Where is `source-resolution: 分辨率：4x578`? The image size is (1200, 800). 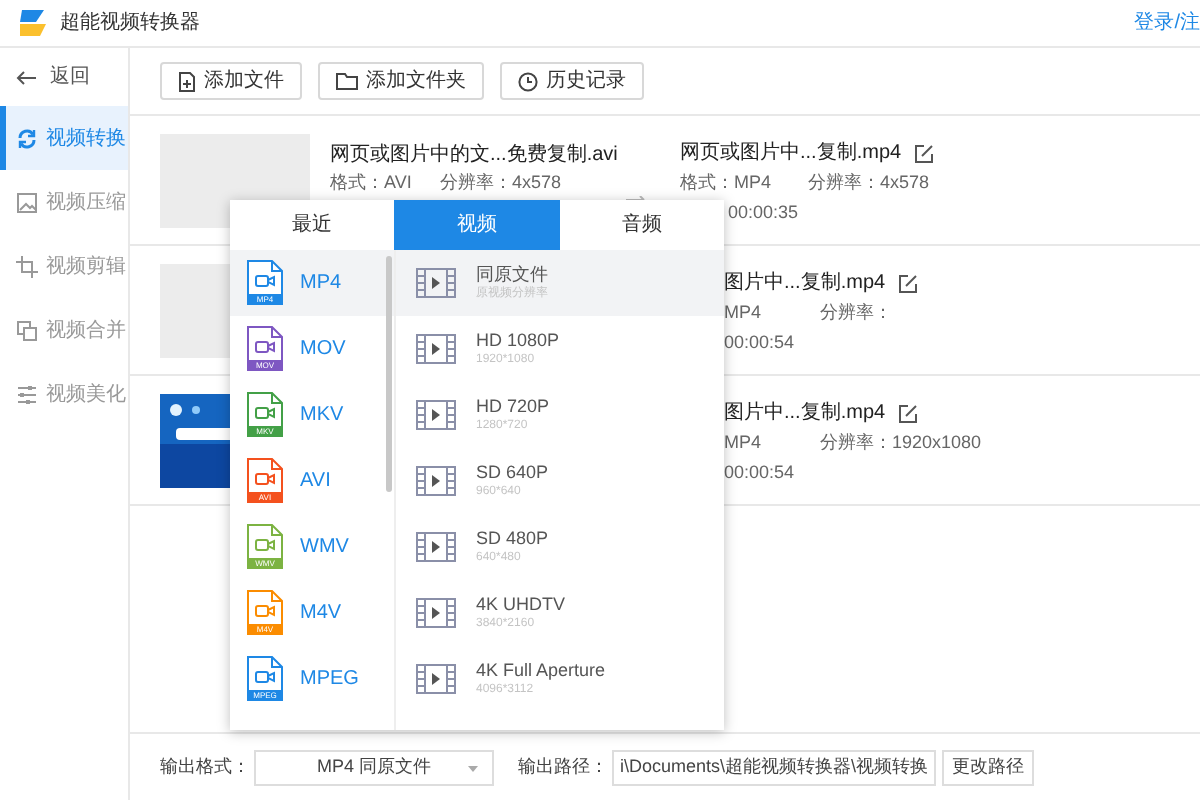
source-resolution: 分辨率：4x578 is located at coordinates (501, 182).